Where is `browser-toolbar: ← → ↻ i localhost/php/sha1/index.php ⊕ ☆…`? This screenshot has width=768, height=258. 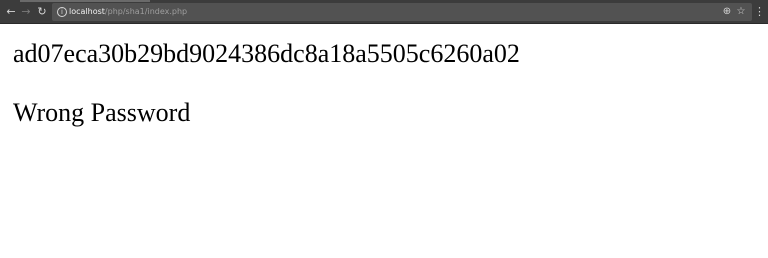 browser-toolbar: ← → ↻ i localhost/php/sha1/index.php ⊕ ☆… is located at coordinates (384, 12).